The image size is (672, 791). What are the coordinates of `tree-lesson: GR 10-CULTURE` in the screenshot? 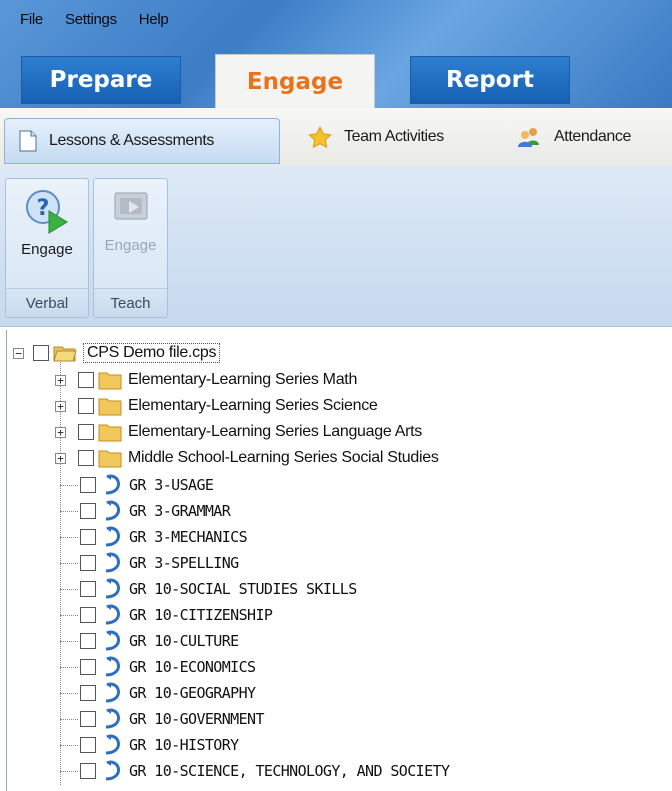 It's located at (149, 641).